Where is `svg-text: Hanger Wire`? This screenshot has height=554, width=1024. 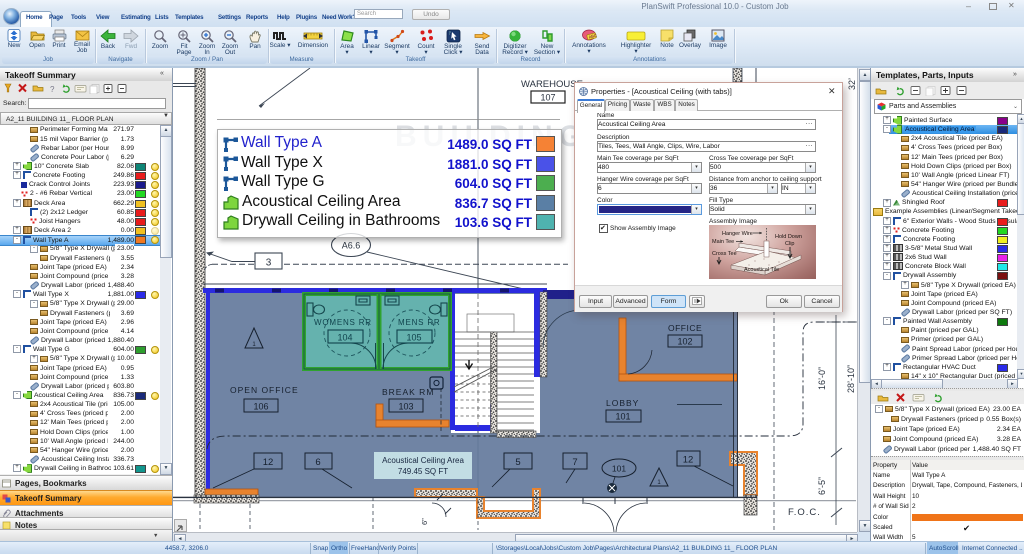 svg-text: Hanger Wire is located at coordinates (737, 234).